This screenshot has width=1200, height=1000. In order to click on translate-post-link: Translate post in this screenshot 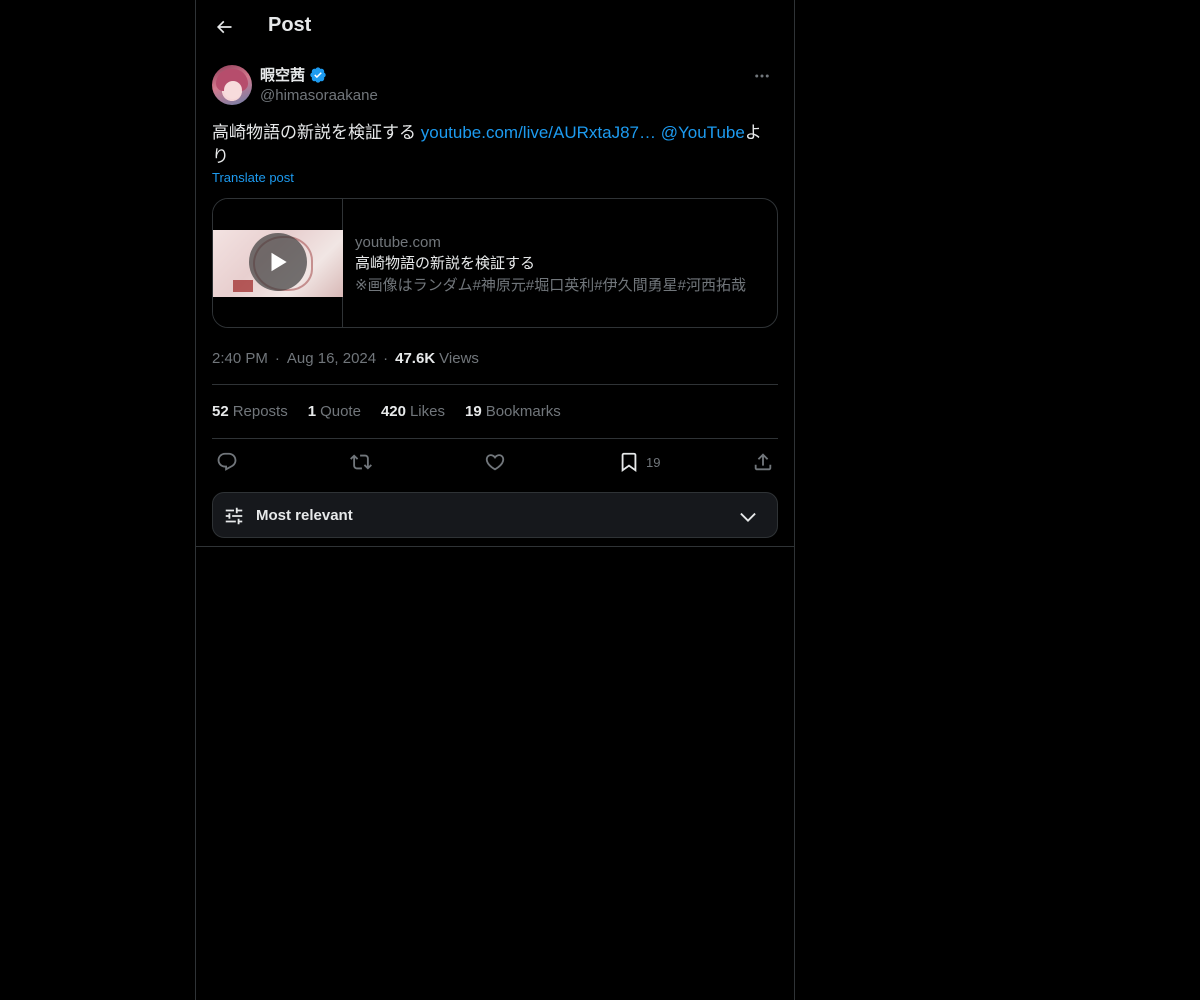, I will do `click(253, 177)`.